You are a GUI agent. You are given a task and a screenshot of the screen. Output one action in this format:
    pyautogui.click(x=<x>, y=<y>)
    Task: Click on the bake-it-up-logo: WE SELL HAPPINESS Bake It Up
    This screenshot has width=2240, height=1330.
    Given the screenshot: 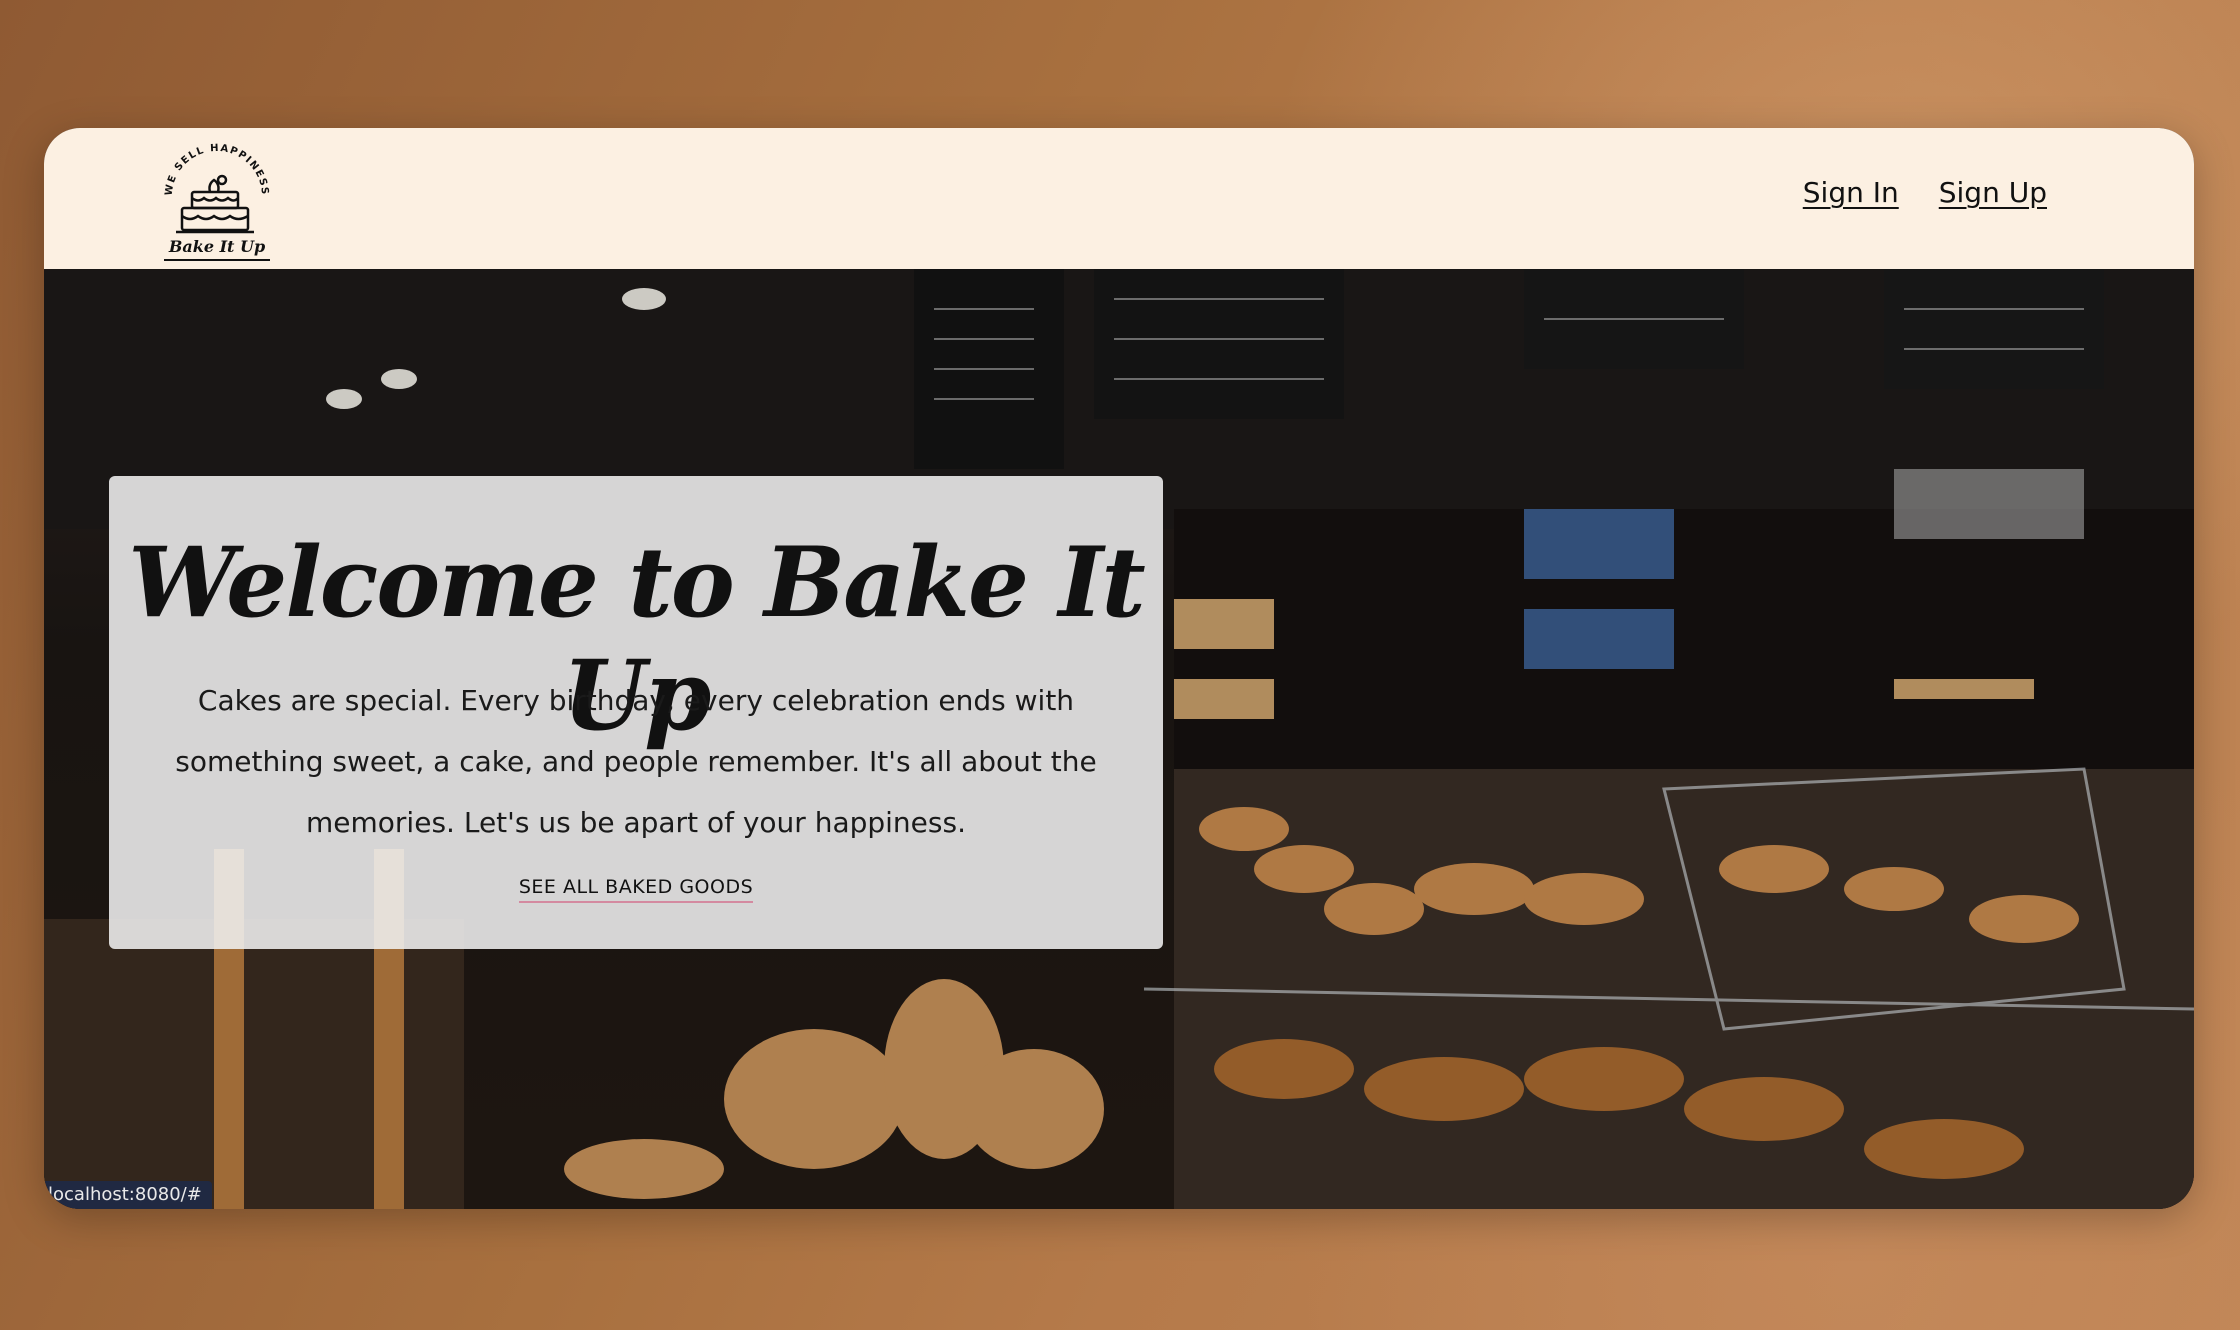 What is the action you would take?
    pyautogui.click(x=217, y=201)
    